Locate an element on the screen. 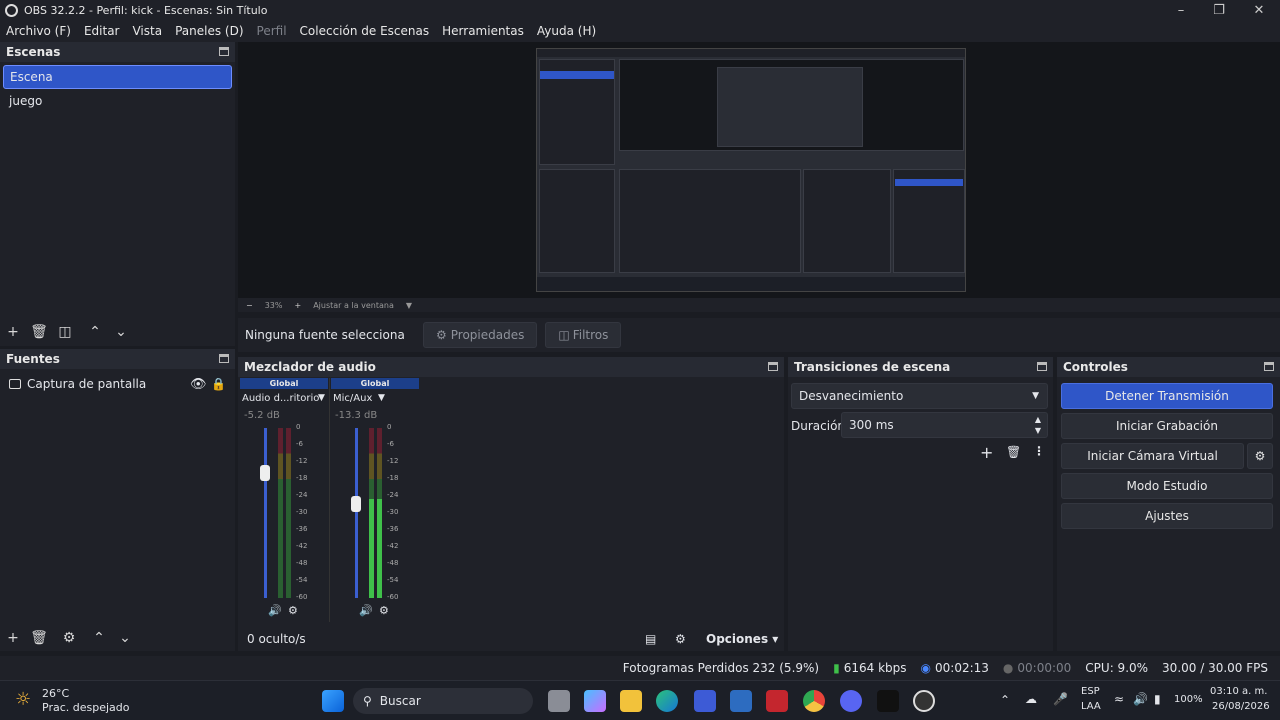  mcafee-icon is located at coordinates (777, 701).